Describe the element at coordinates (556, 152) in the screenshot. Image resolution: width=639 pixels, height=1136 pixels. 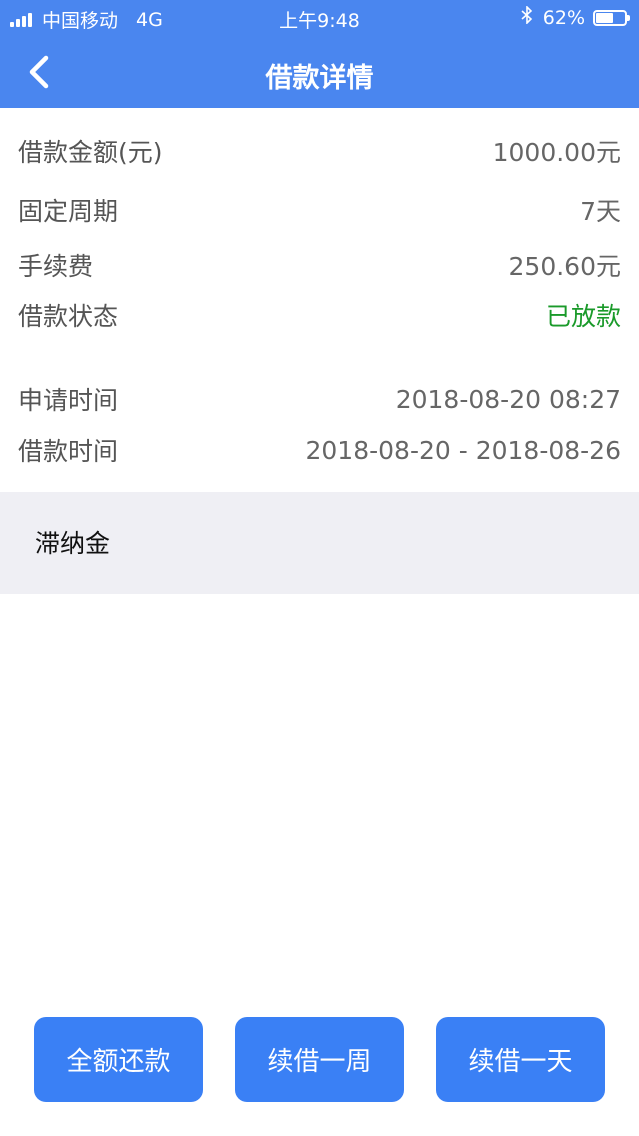
I see `amount-value: 1000.00元` at that location.